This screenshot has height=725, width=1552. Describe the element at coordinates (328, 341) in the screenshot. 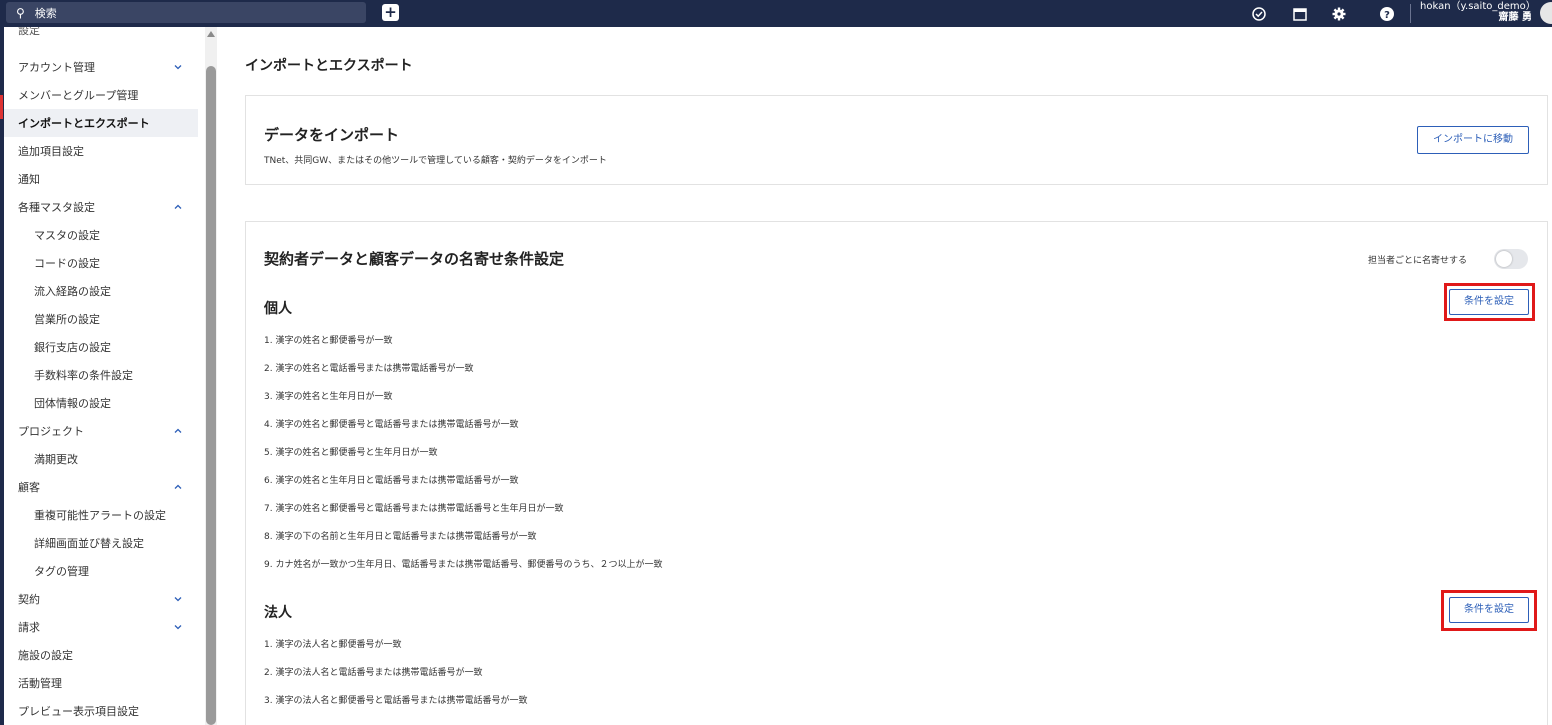

I see `individual-rule: 1. 漢字の姓名と郵便番号が一致` at that location.